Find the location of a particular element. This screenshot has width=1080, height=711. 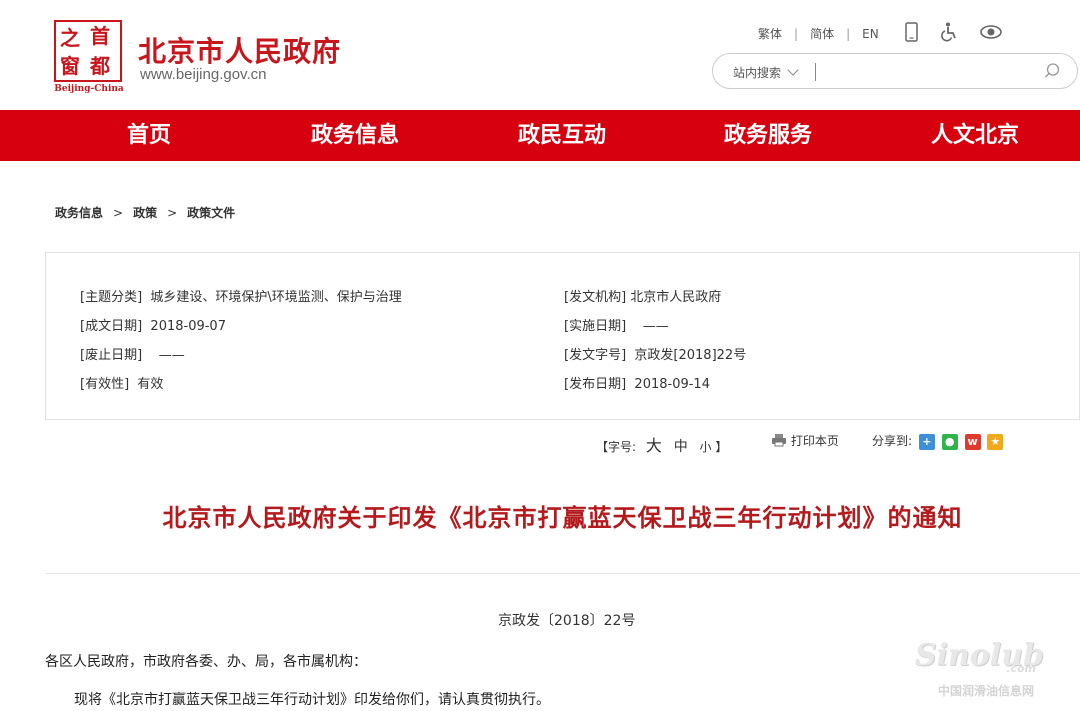

article-recipients: 各区人民政府，市政府各委、办、局，各市属机构： is located at coordinates (206, 662).